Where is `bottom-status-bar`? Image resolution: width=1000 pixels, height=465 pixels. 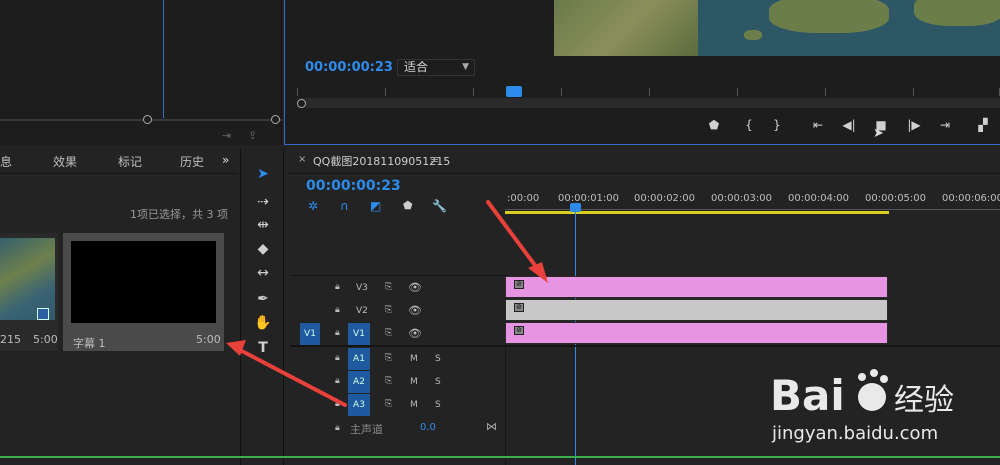
bottom-status-bar is located at coordinates (500, 457).